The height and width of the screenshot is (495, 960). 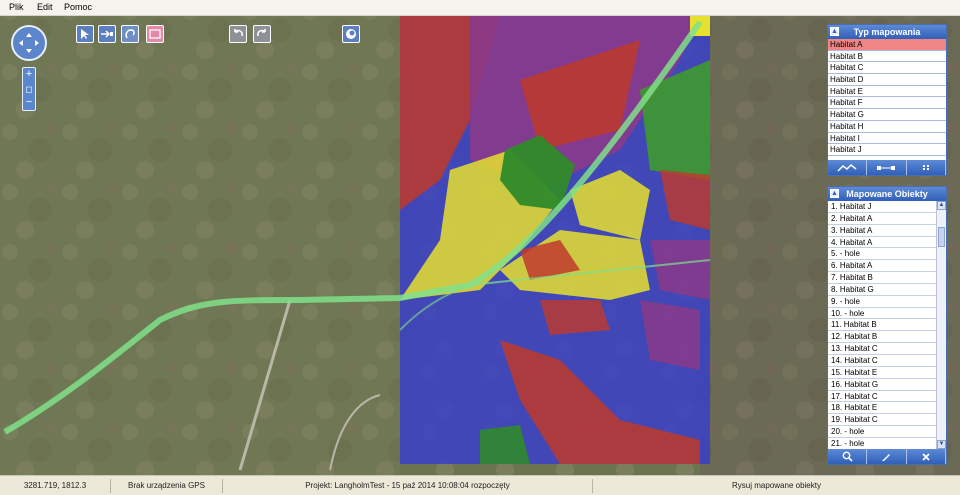 I want to click on redo-button, so click(x=262, y=34).